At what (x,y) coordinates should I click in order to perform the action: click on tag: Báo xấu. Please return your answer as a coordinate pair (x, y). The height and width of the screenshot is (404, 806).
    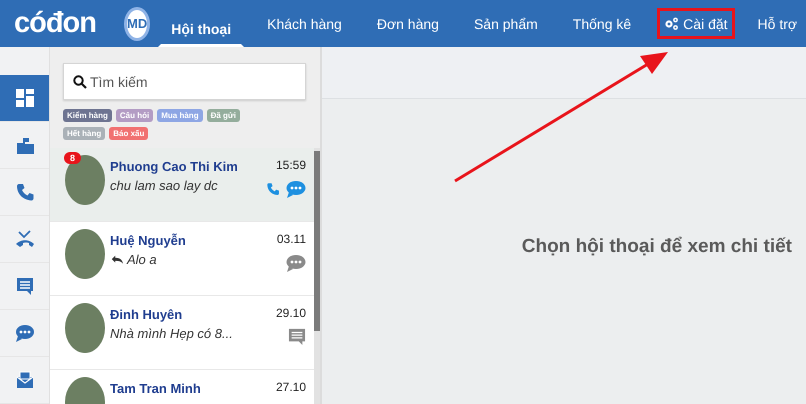
    Looking at the image, I should click on (128, 133).